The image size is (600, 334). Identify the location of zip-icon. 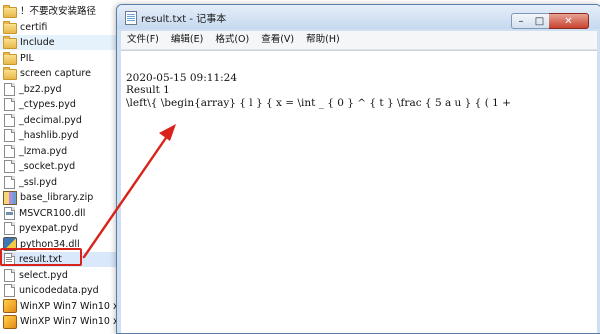
(10, 197).